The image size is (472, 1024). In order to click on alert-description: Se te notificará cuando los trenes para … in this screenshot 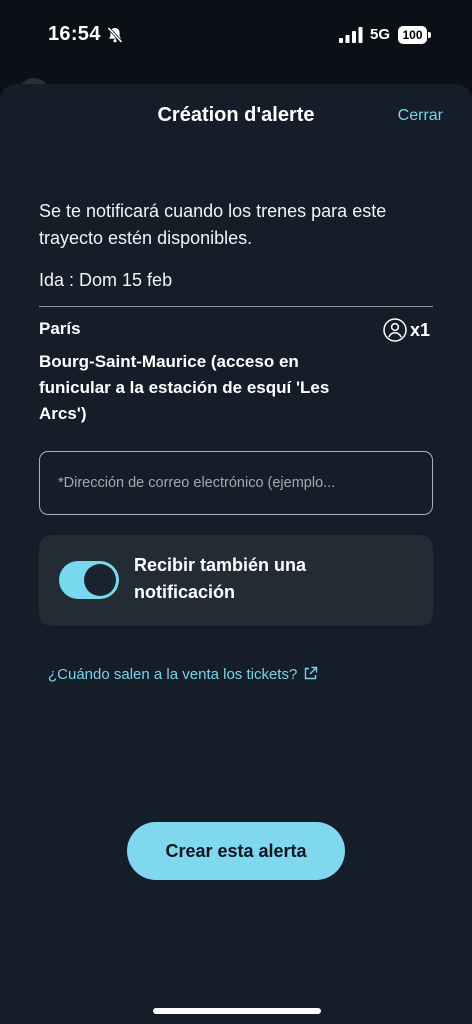, I will do `click(213, 224)`.